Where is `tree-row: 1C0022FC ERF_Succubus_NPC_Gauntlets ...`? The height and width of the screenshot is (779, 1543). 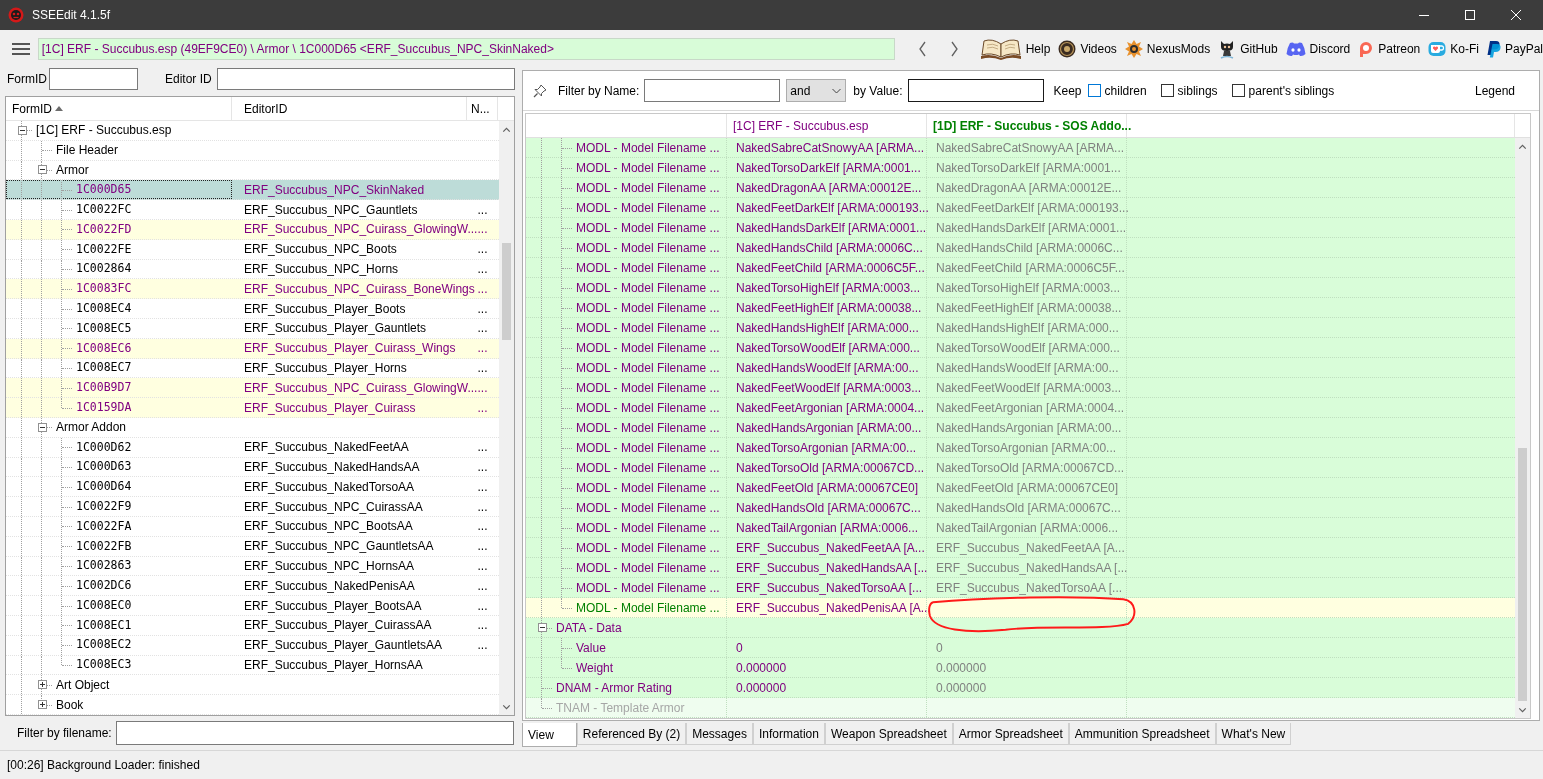
tree-row: 1C0022FC ERF_Succubus_NPC_Gauntlets ... is located at coordinates (252, 210).